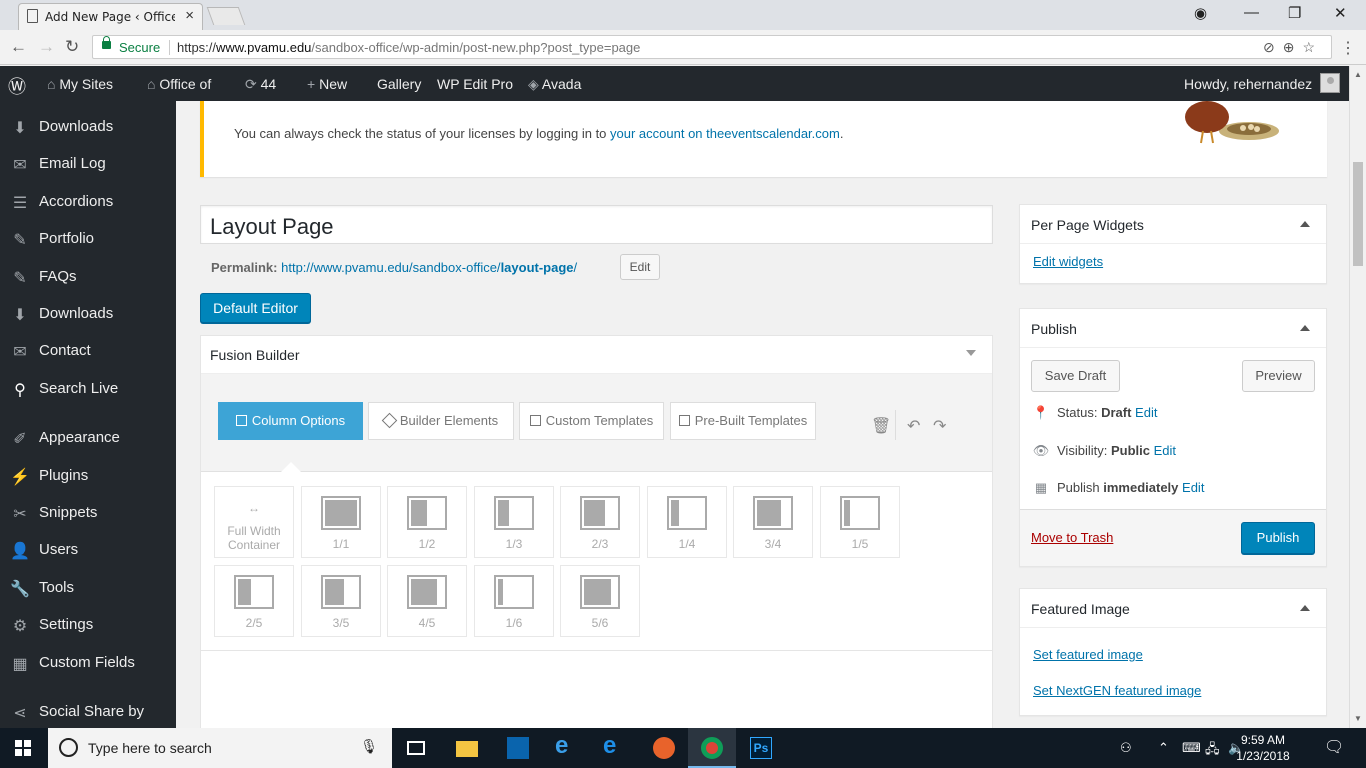 Image resolution: width=1366 pixels, height=768 pixels. Describe the element at coordinates (88, 351) in the screenshot. I see `sidebar-item-contact: ✉ Contact` at that location.